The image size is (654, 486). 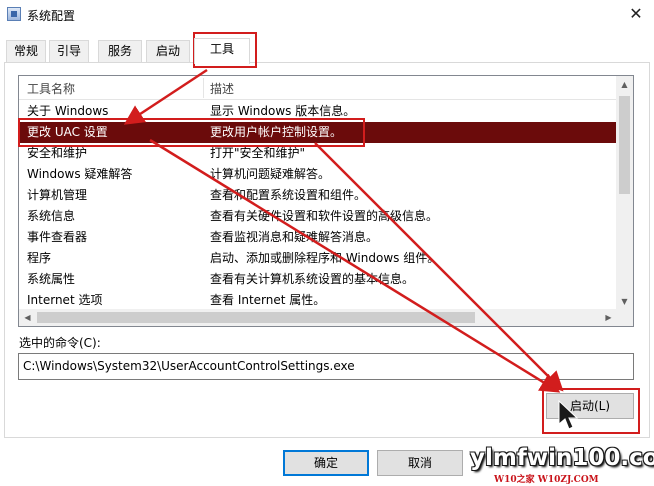 I want to click on selected-command-label: 选中的命令(C):, so click(x=60, y=343).